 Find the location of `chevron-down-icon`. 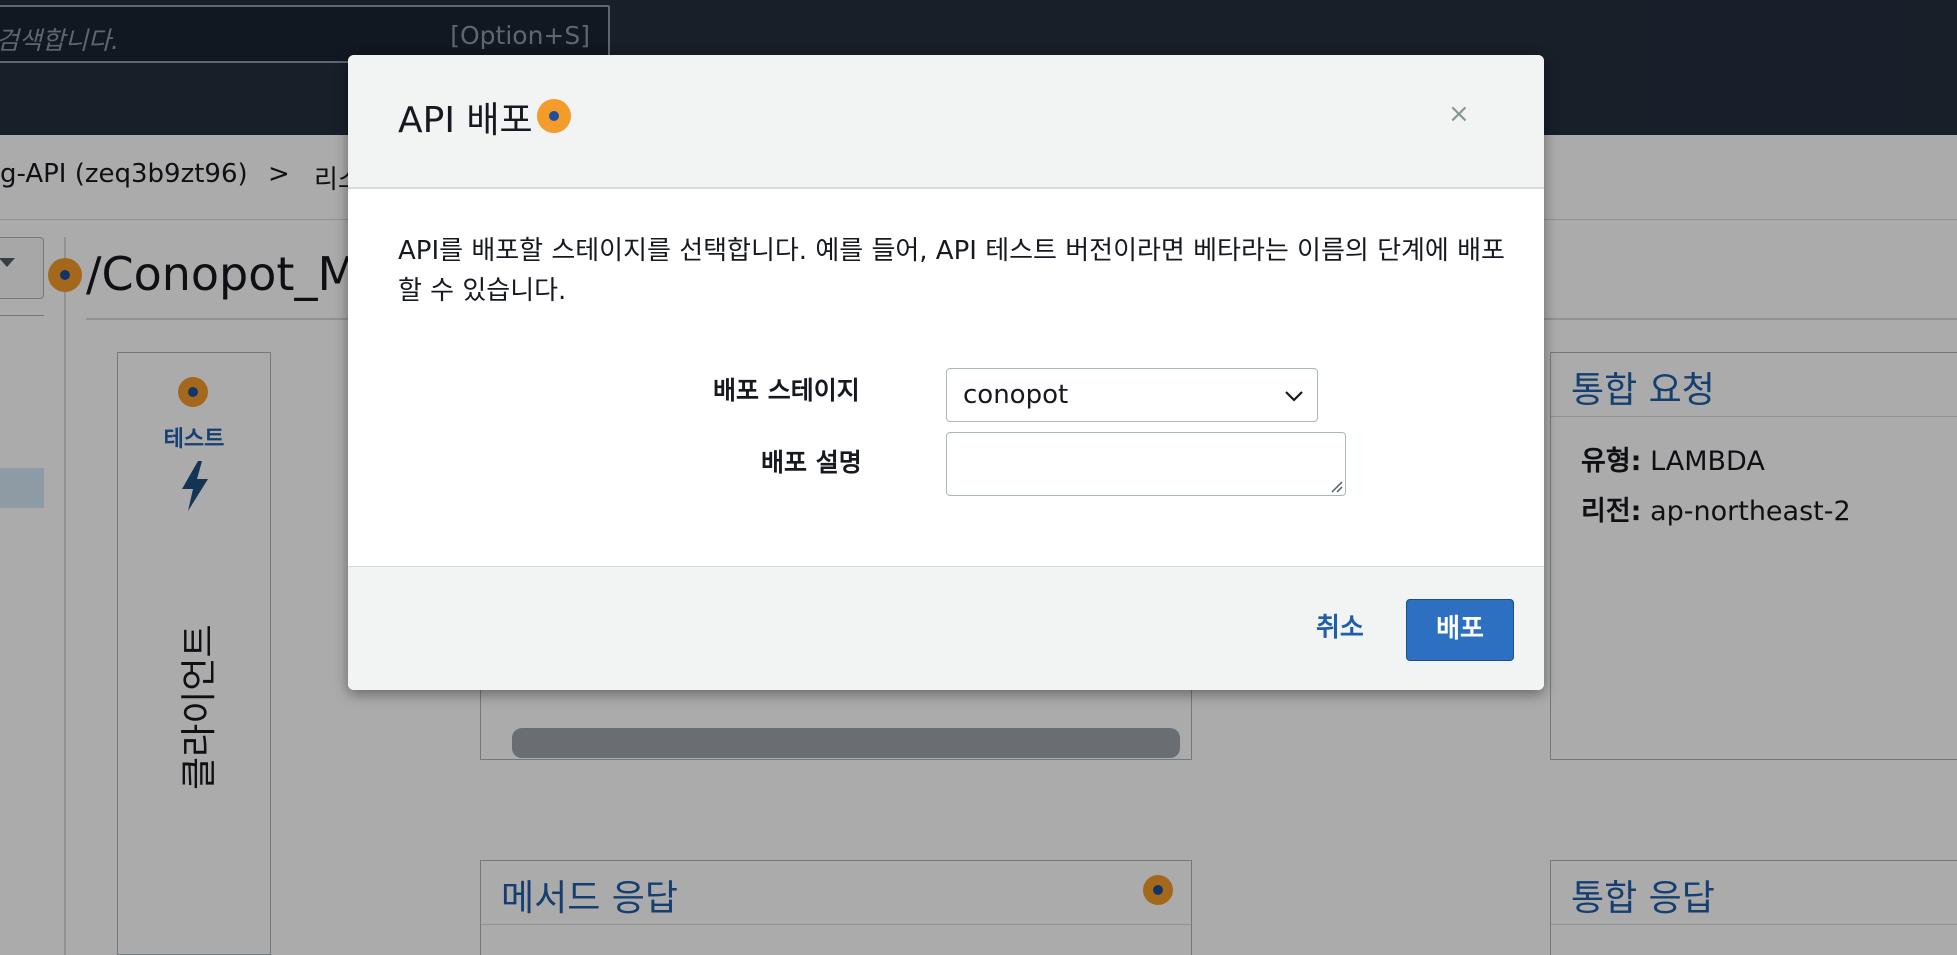

chevron-down-icon is located at coordinates (1294, 396).